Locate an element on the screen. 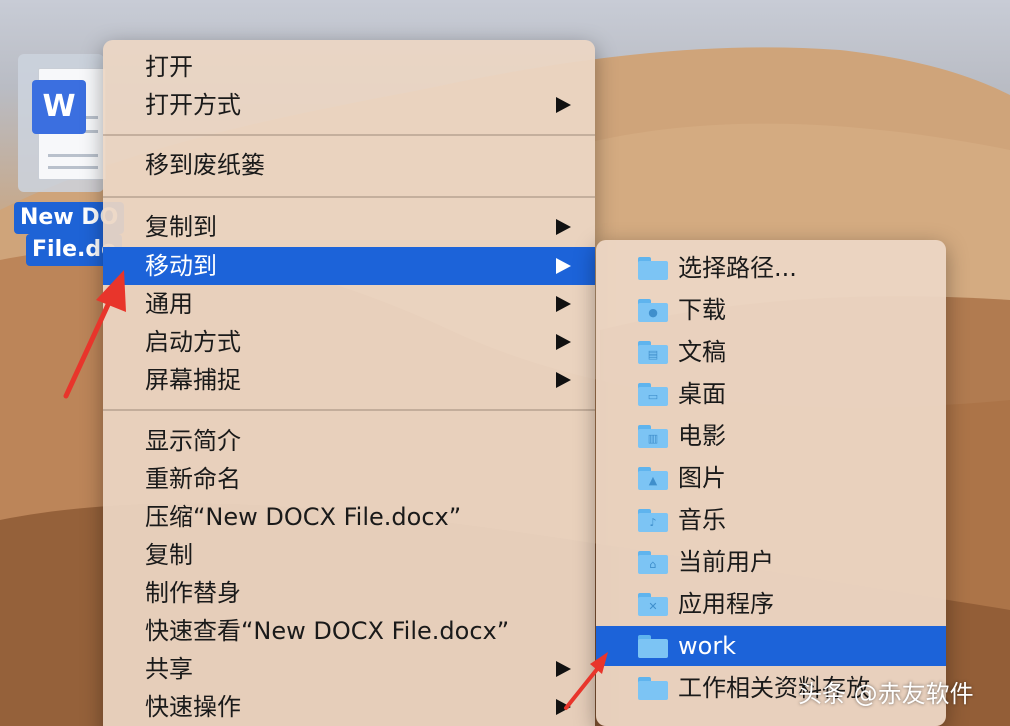 Image resolution: width=1010 pixels, height=726 pixels. menu-item-label: 移到废纸篓 is located at coordinates (205, 165).